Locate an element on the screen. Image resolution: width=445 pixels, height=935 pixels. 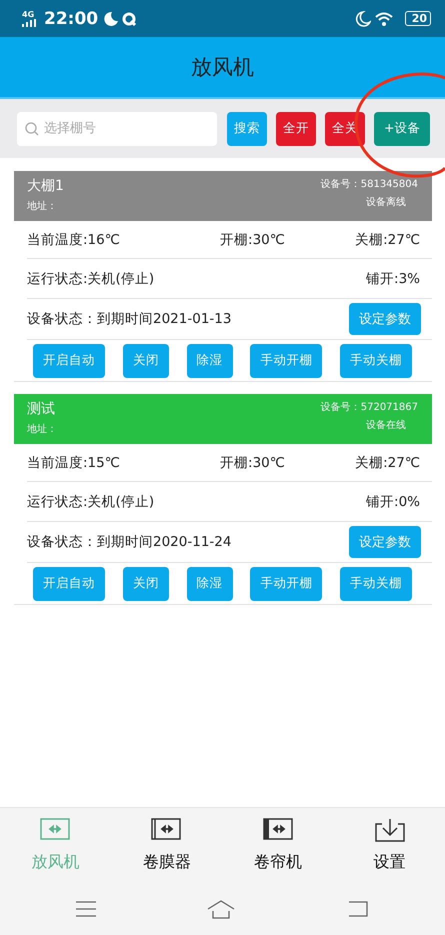
home-icon is located at coordinates (221, 908).